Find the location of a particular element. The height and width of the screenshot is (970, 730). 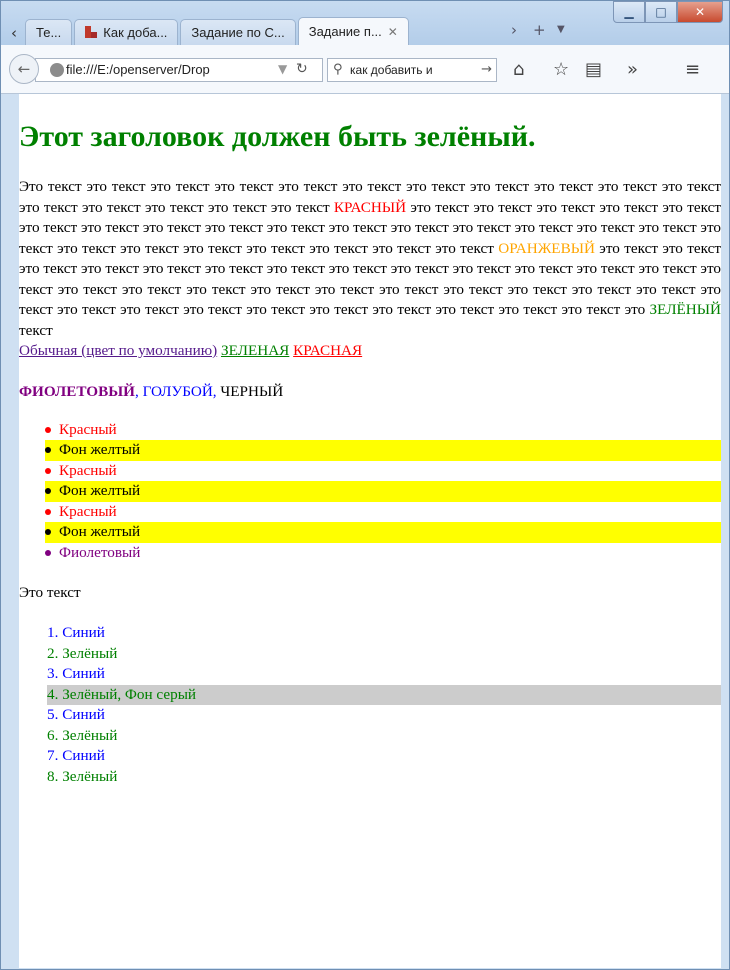

item-number: 6. is located at coordinates (53, 735).